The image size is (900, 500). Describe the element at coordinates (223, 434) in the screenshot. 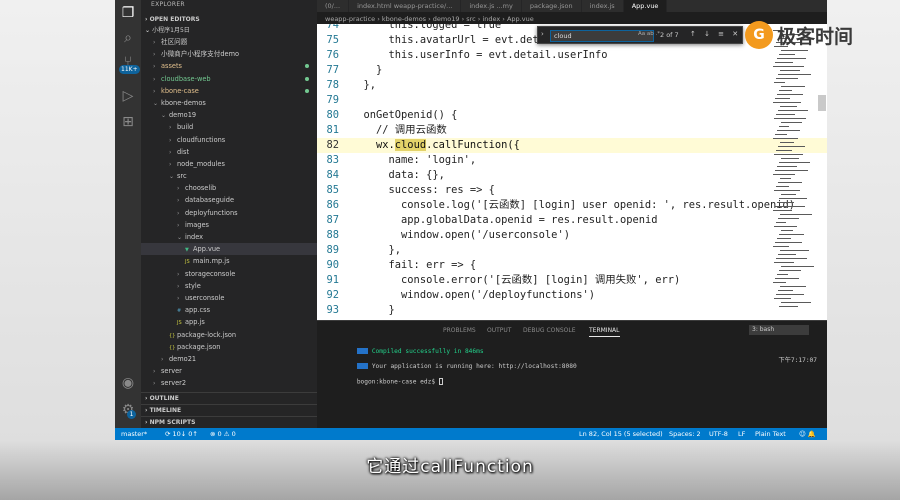

I see `problems-indicator: ⊗ 0 ⚠ 0` at that location.